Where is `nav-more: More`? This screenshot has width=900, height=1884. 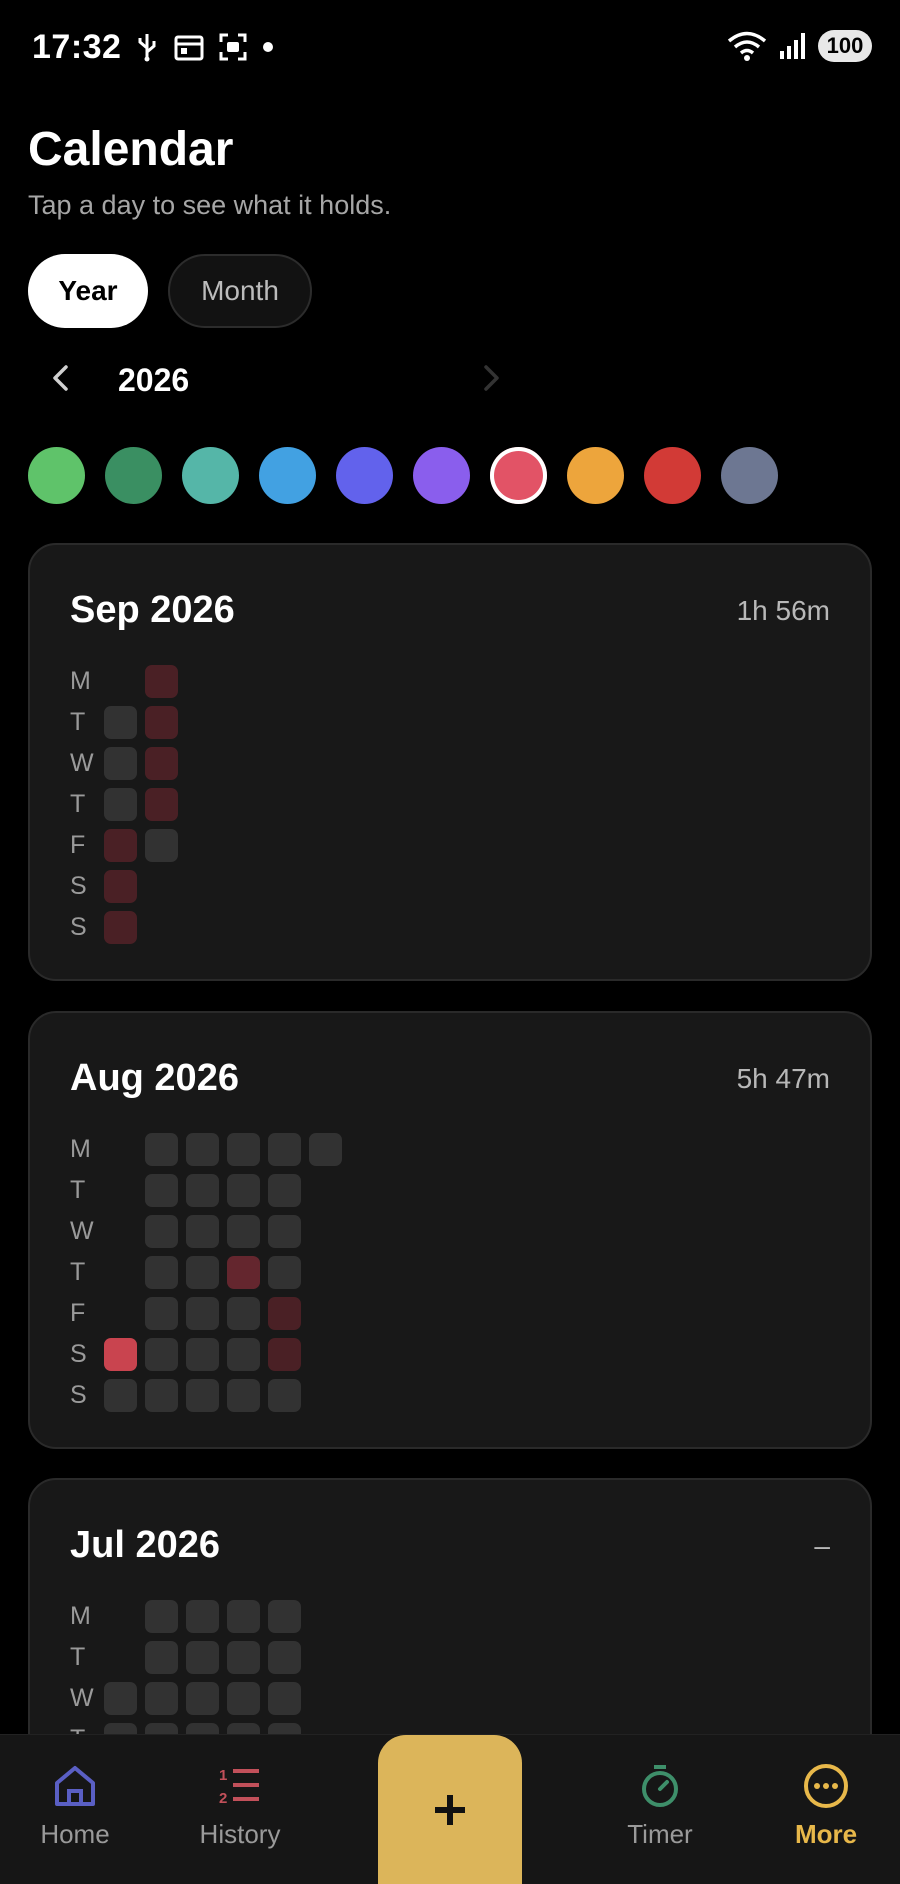 nav-more: More is located at coordinates (825, 1806).